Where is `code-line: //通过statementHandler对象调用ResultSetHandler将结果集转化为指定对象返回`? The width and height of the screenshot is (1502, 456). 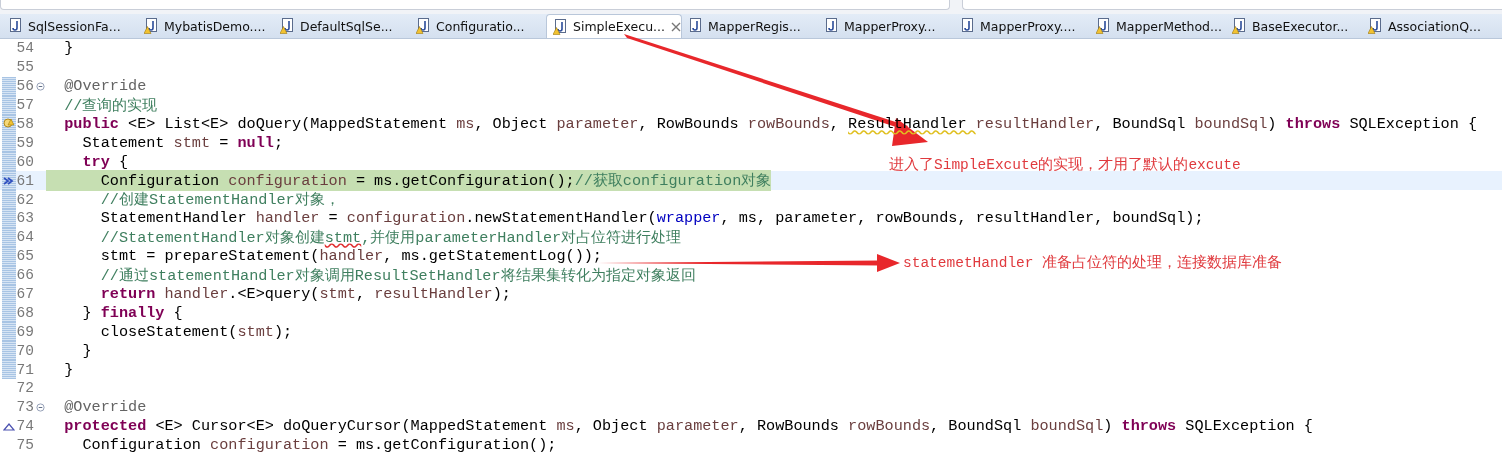 code-line: //通过statementHandler对象调用ResultSetHandler将结果集转化为指定对象返回 is located at coordinates (397, 275).